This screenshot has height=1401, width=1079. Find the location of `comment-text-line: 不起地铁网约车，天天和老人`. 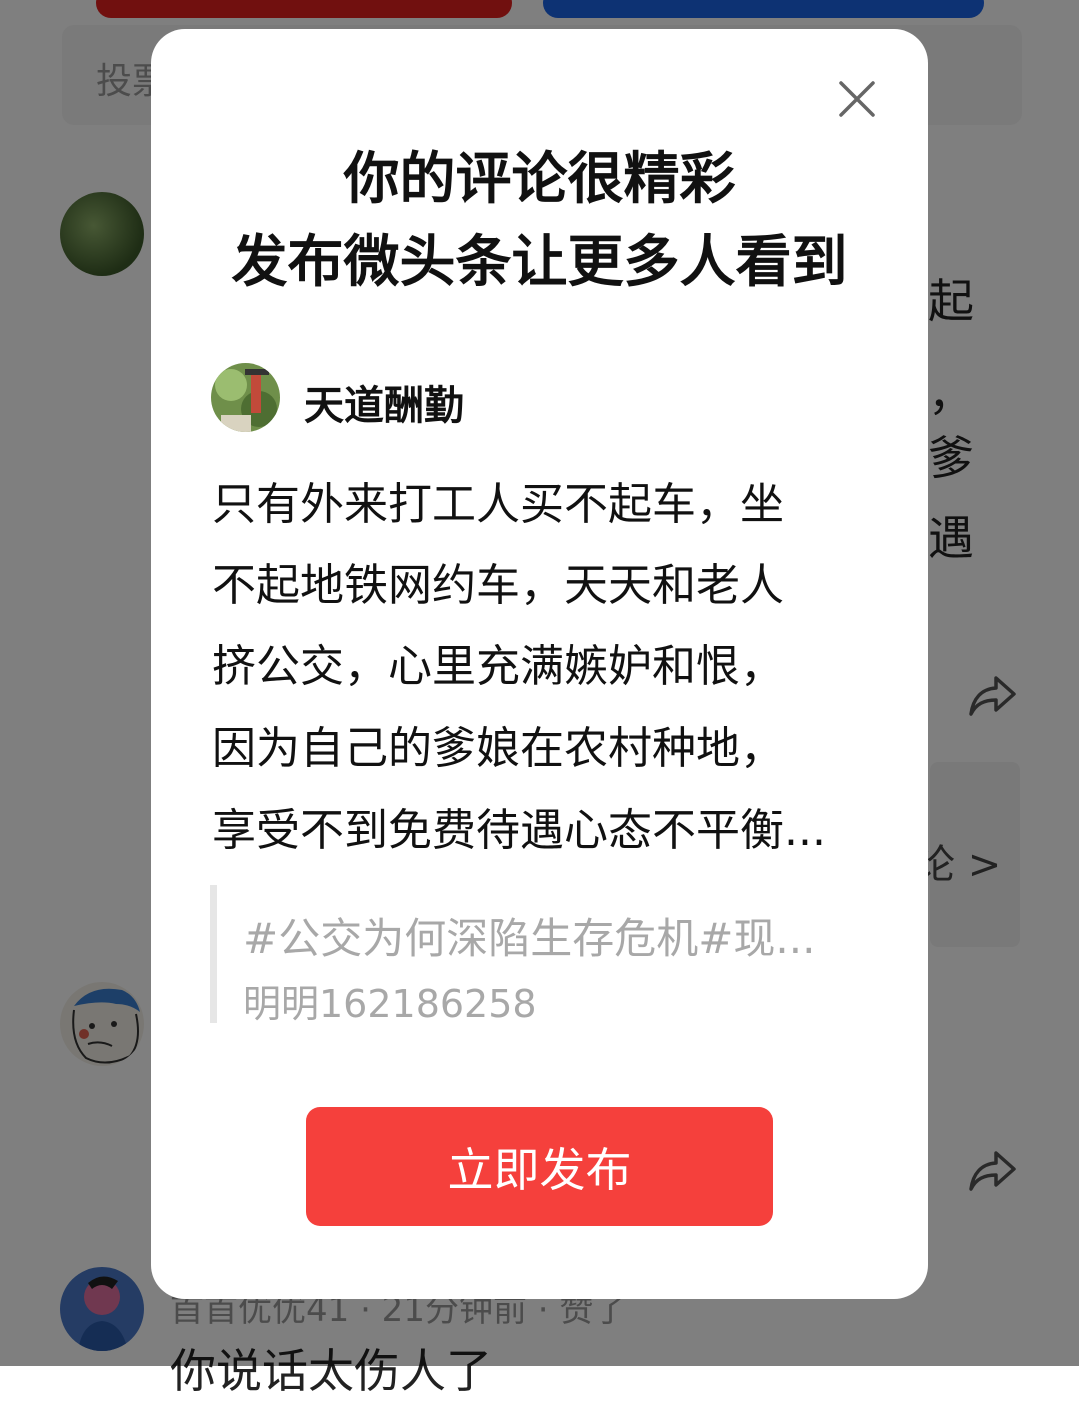

comment-text-line: 不起地铁网约车，天天和老人 is located at coordinates (498, 585).